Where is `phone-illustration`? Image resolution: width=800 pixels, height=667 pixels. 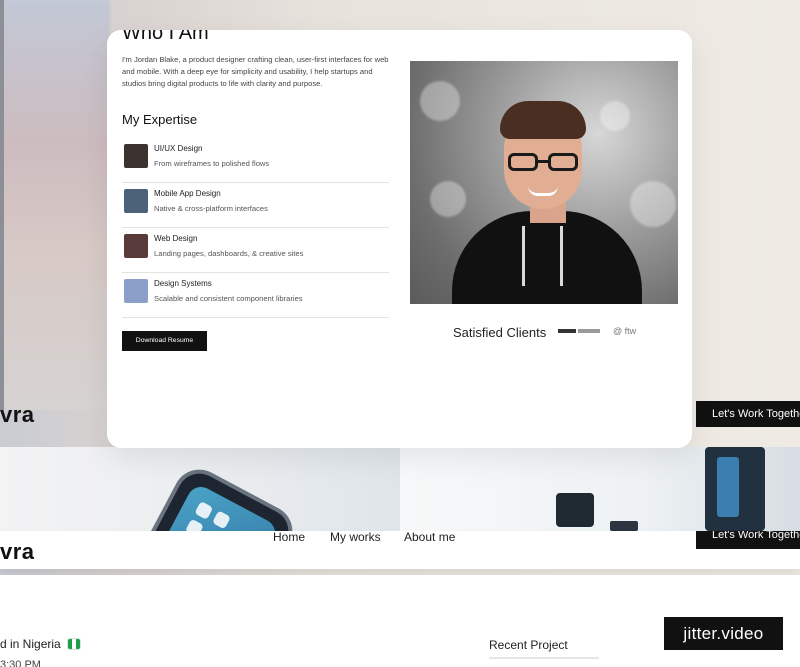
phone-illustration is located at coordinates (215, 498).